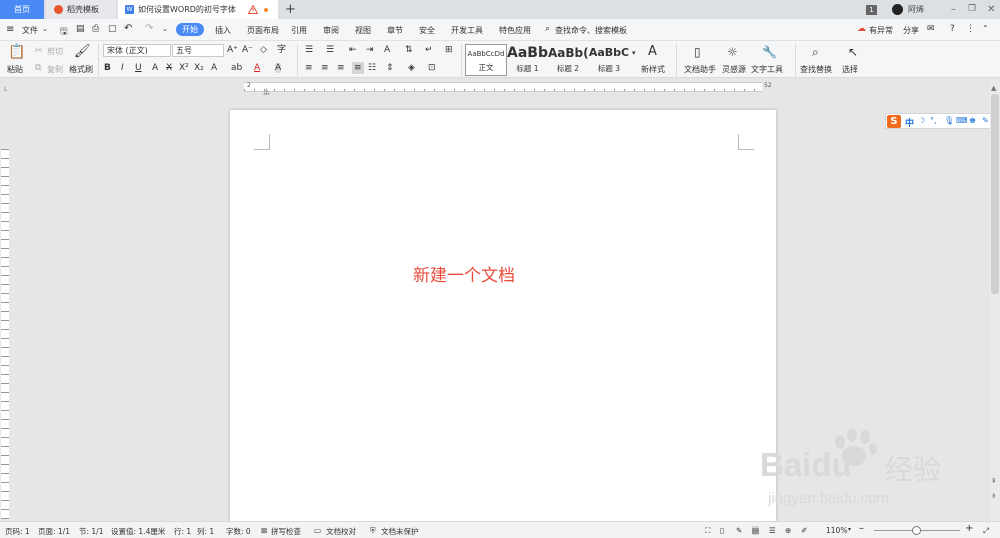 The height and width of the screenshot is (538, 1000). What do you see at coordinates (122, 68) in the screenshot?
I see `italic-icon: I` at bounding box center [122, 68].